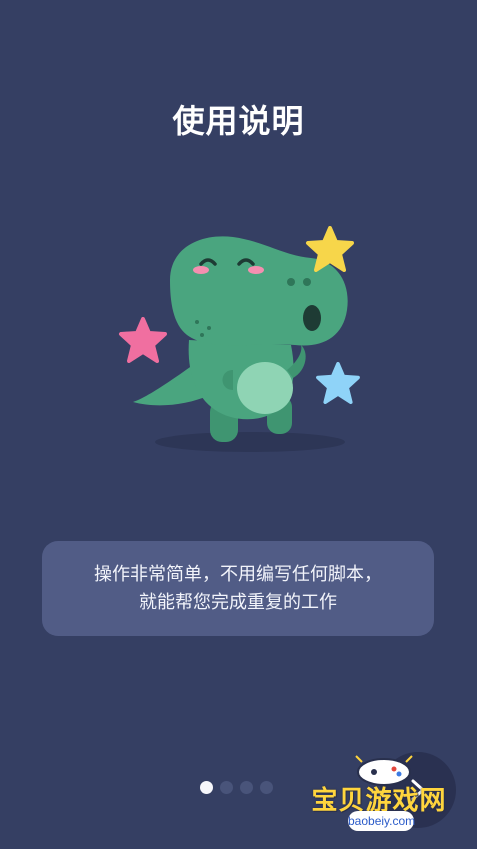 The image size is (477, 849). What do you see at coordinates (330, 249) in the screenshot?
I see `yellow-star-icon` at bounding box center [330, 249].